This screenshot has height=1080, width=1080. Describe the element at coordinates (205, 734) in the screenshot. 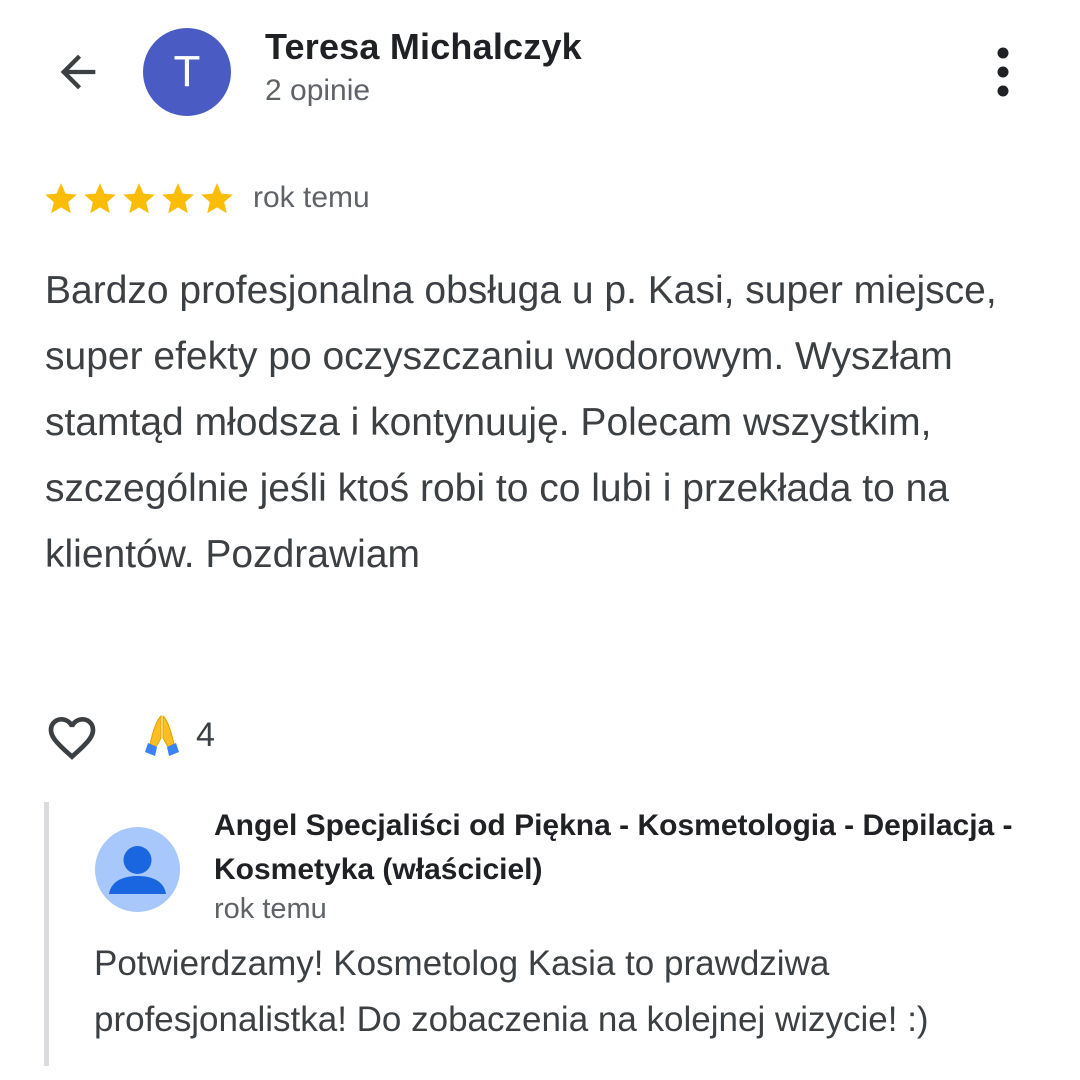

I see `reaction-count: 4` at that location.